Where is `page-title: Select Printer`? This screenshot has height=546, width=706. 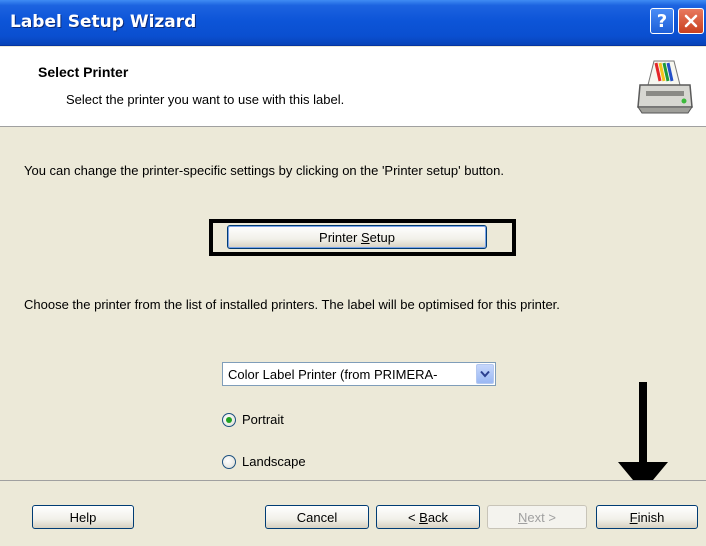 page-title: Select Printer is located at coordinates (83, 72).